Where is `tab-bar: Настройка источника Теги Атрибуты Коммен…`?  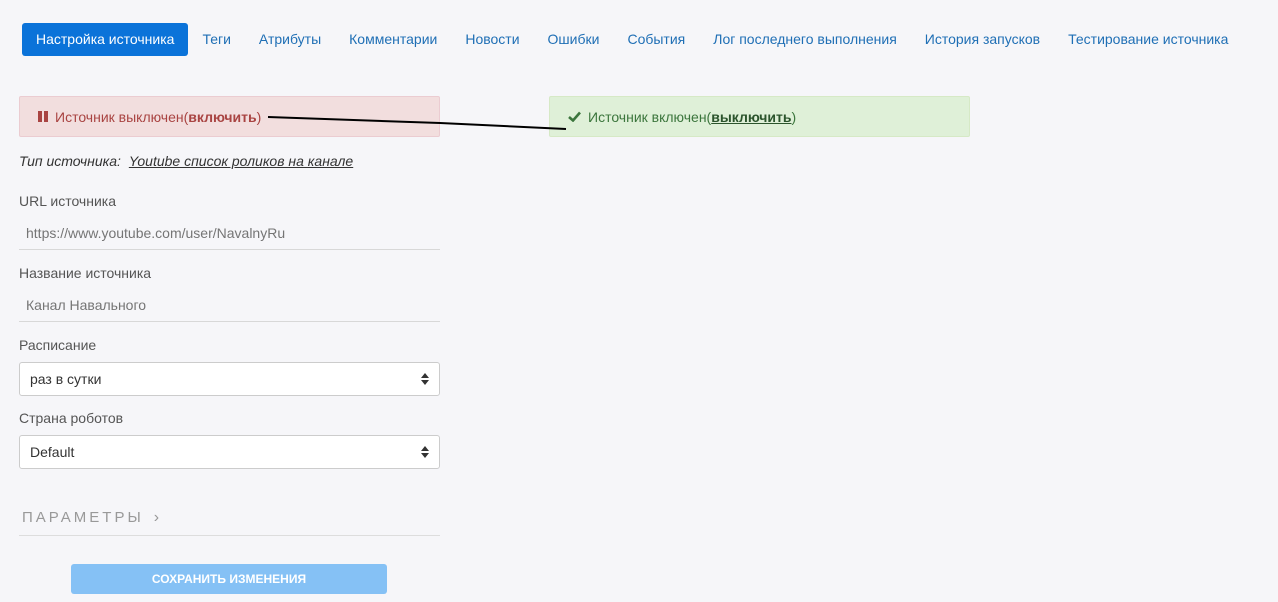
tab-bar: Настройка источника Теги Атрибуты Коммен… is located at coordinates (632, 39).